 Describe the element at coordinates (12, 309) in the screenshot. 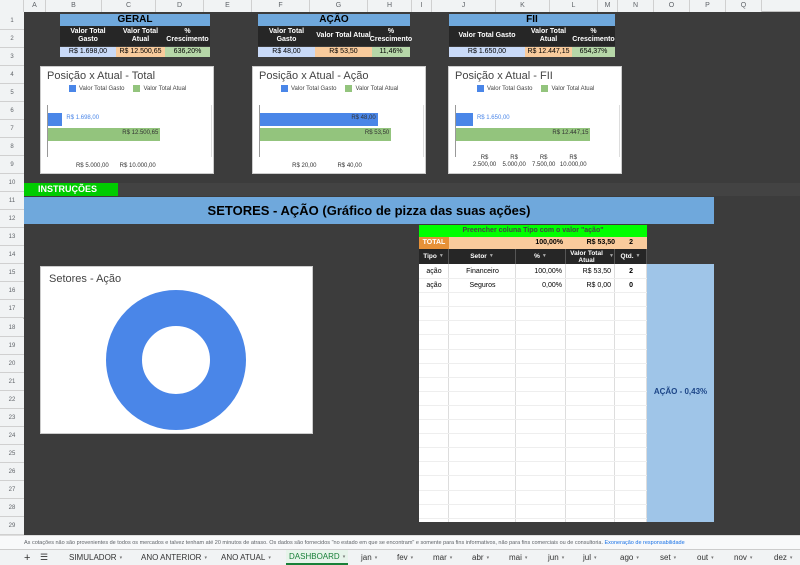

I see `row-header: 17` at that location.